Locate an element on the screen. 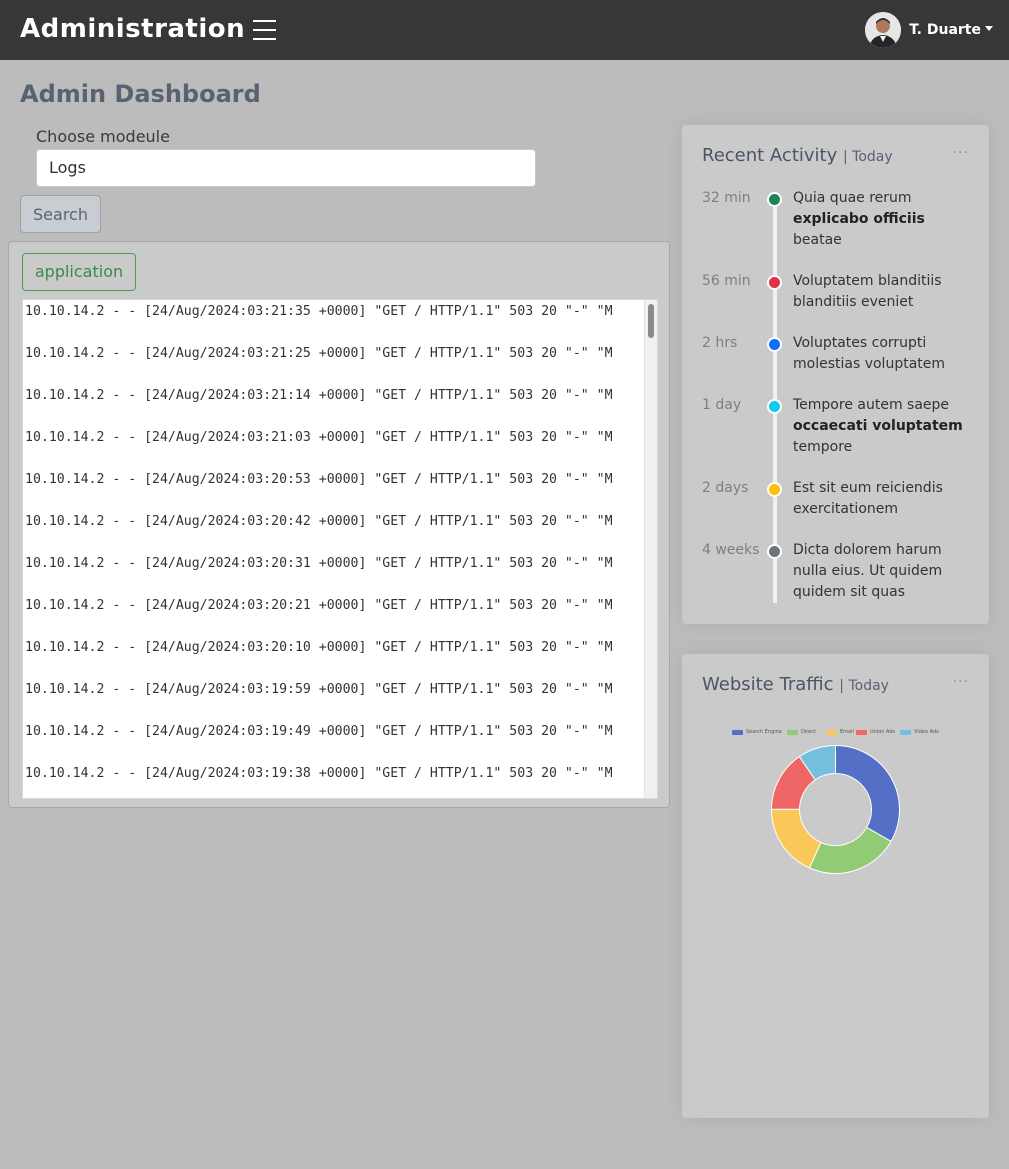 This screenshot has height=1169, width=1009. activity-time: 2 hrs is located at coordinates (720, 343).